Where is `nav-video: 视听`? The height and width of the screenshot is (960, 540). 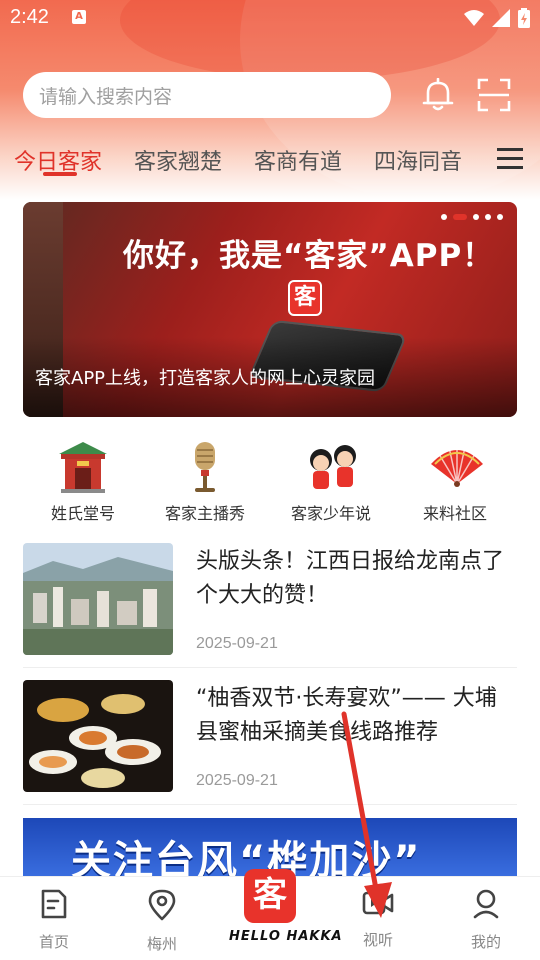 nav-video: 视听 is located at coordinates (378, 919).